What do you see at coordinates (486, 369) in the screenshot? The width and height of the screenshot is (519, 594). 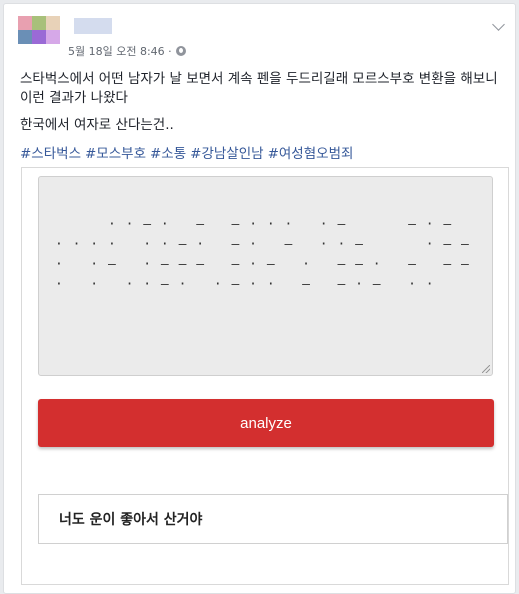 I see `resize-handle-icon` at bounding box center [486, 369].